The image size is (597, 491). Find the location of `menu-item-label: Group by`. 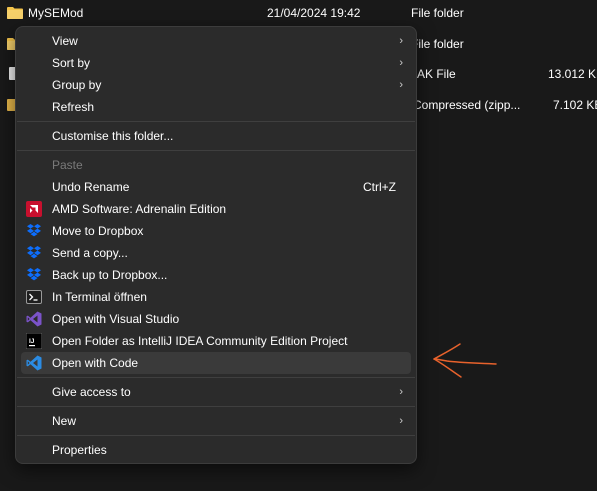

menu-item-label: Group by is located at coordinates (77, 85).